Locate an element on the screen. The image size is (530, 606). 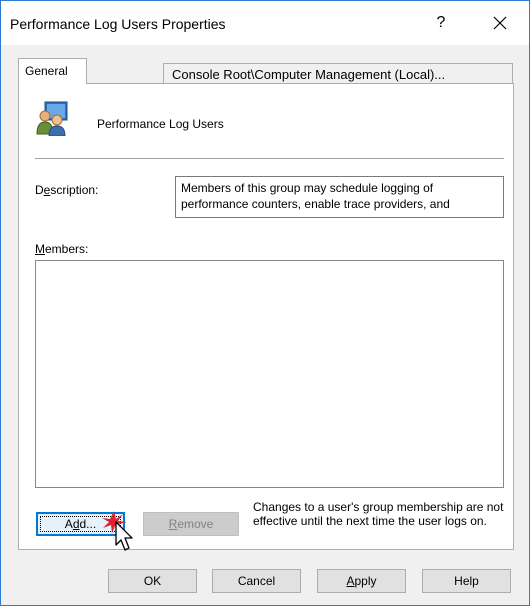
description-label-pre: D is located at coordinates (39, 190).